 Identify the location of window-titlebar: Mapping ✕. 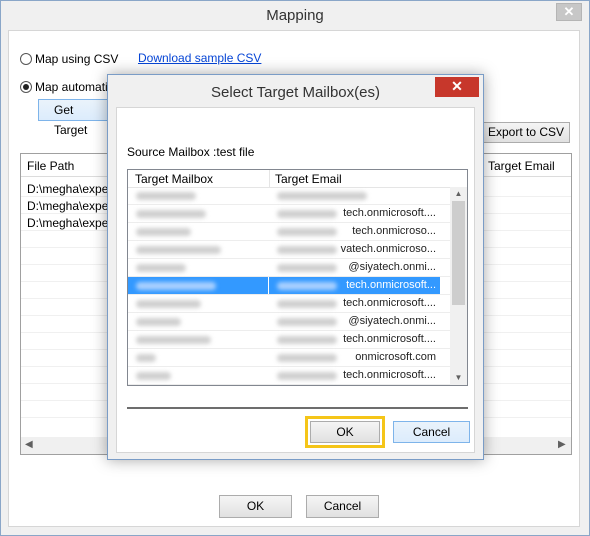
(295, 16).